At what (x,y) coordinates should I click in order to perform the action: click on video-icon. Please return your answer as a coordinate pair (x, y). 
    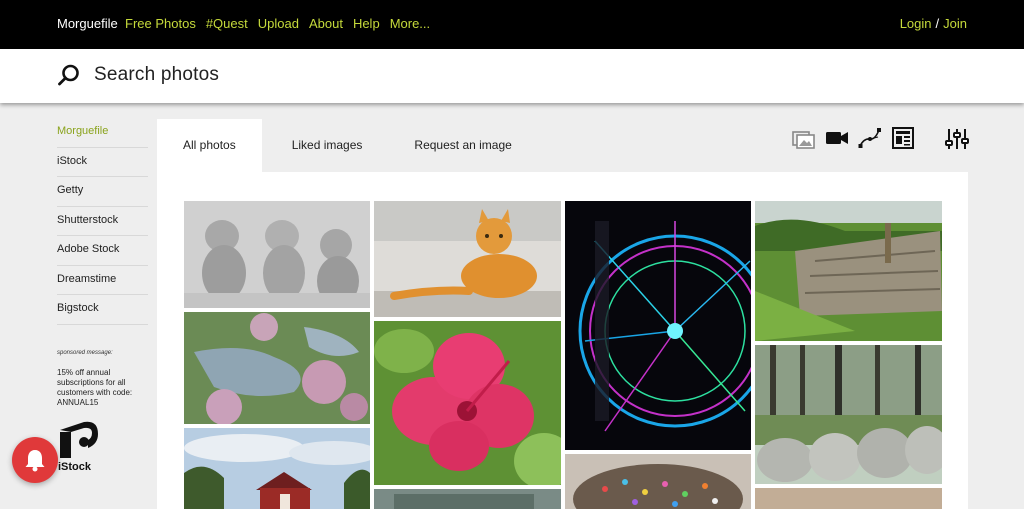
    Looking at the image, I should click on (837, 138).